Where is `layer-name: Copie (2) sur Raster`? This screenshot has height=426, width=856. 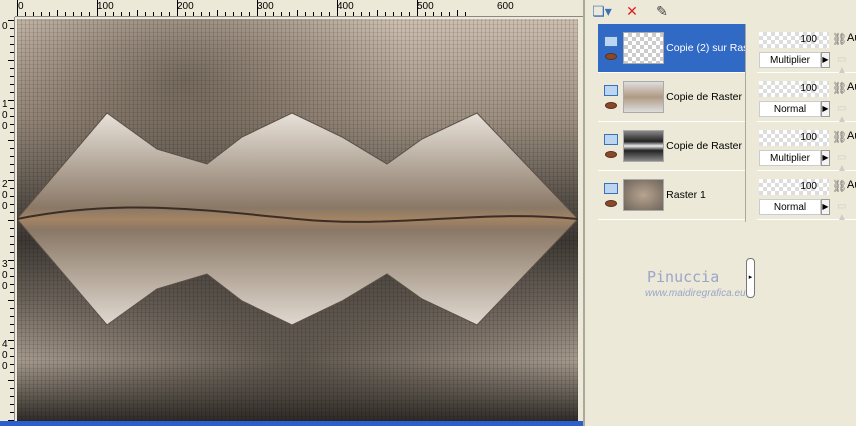
layer-name: Copie (2) sur Raster is located at coordinates (705, 48).